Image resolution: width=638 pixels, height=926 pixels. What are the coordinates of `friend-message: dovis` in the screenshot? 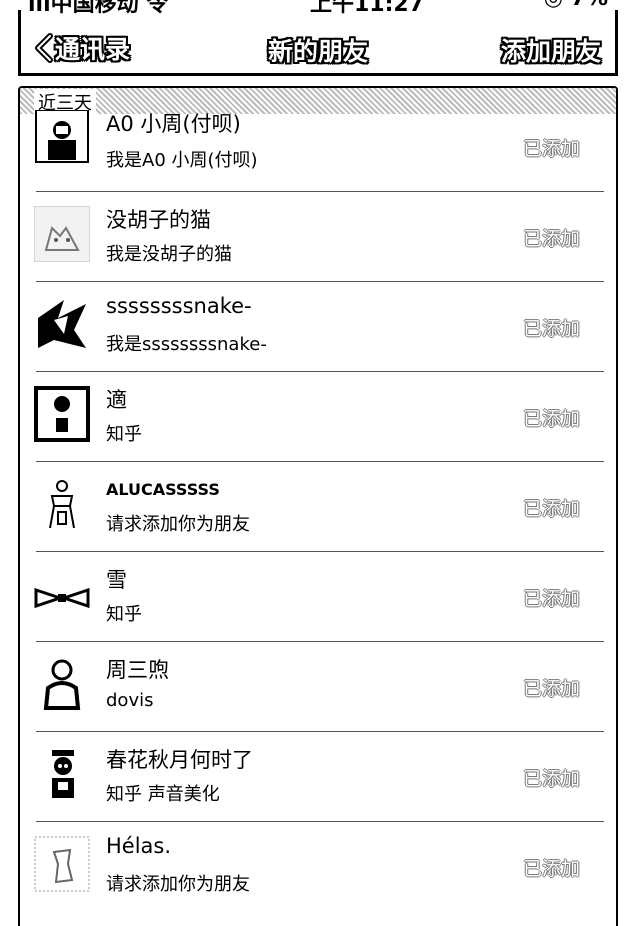 It's located at (130, 700).